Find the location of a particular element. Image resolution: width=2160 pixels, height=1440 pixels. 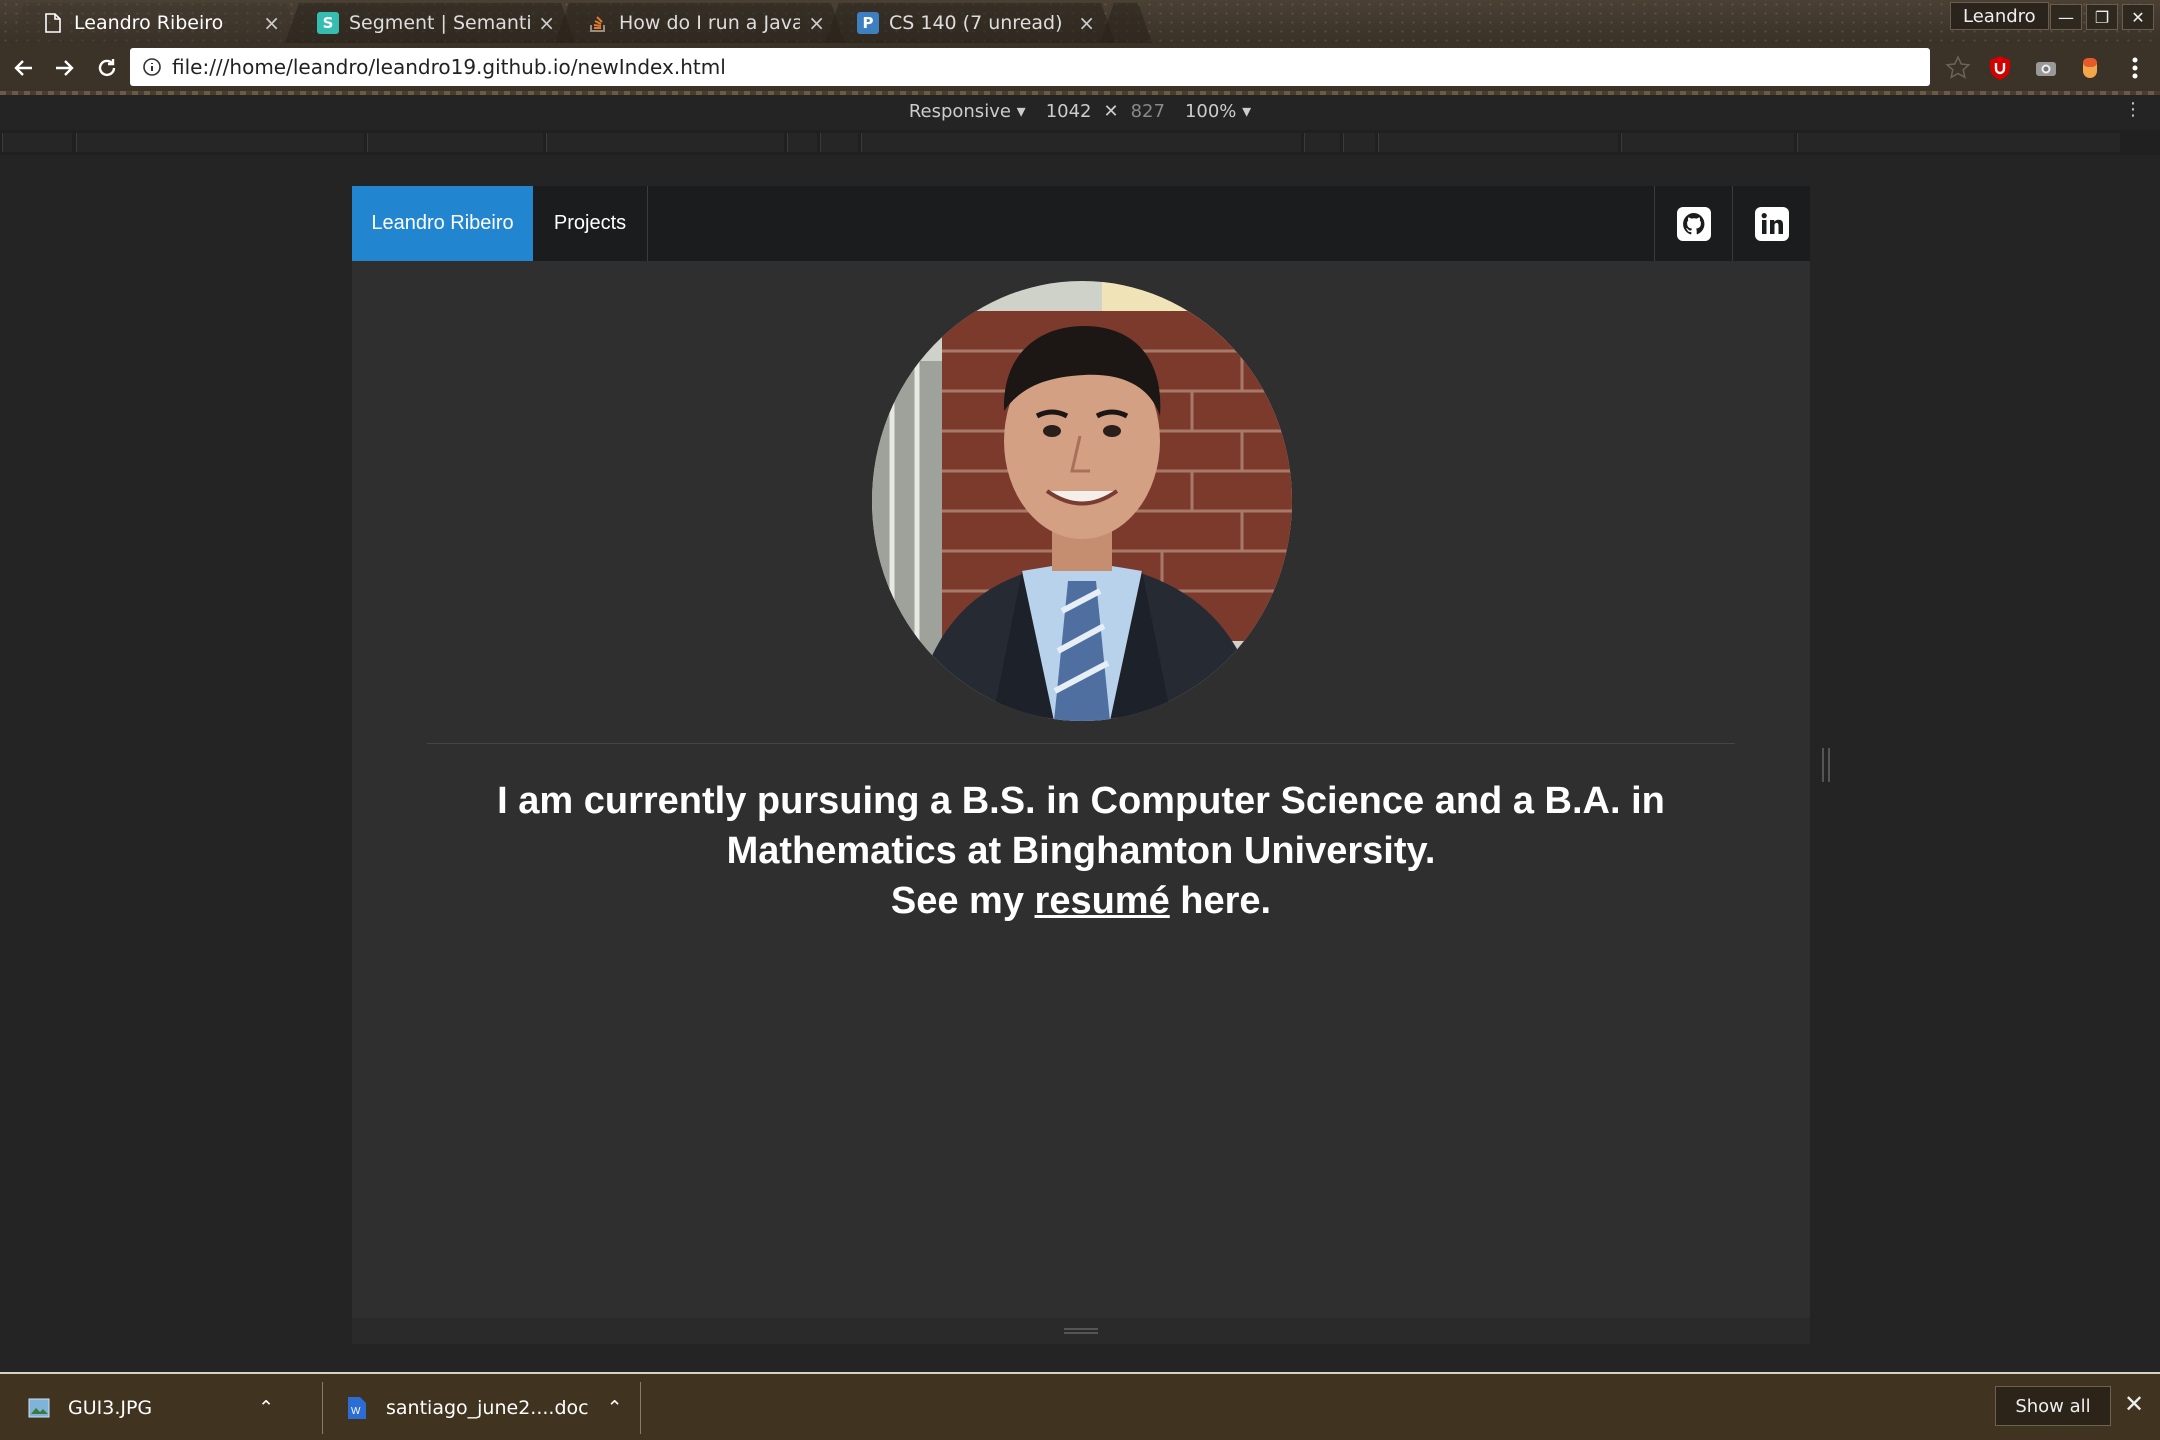

download-filename: GUI3.JPG is located at coordinates (110, 1408).